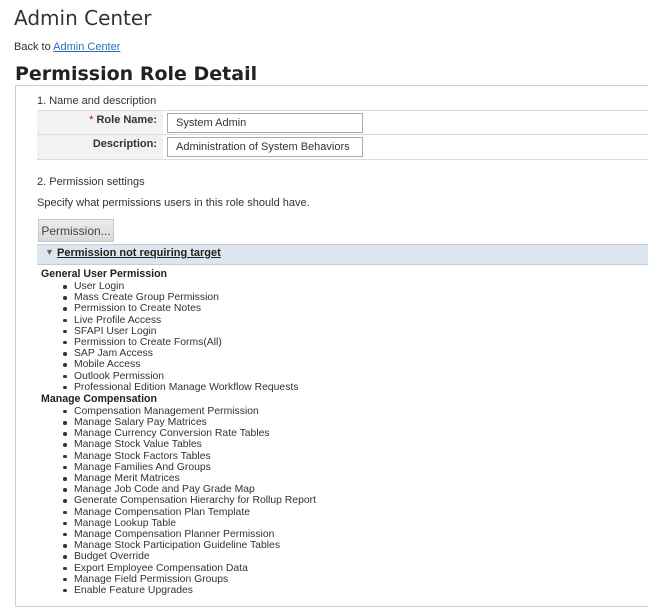  I want to click on permission-group-title: General User Permission, so click(104, 274).